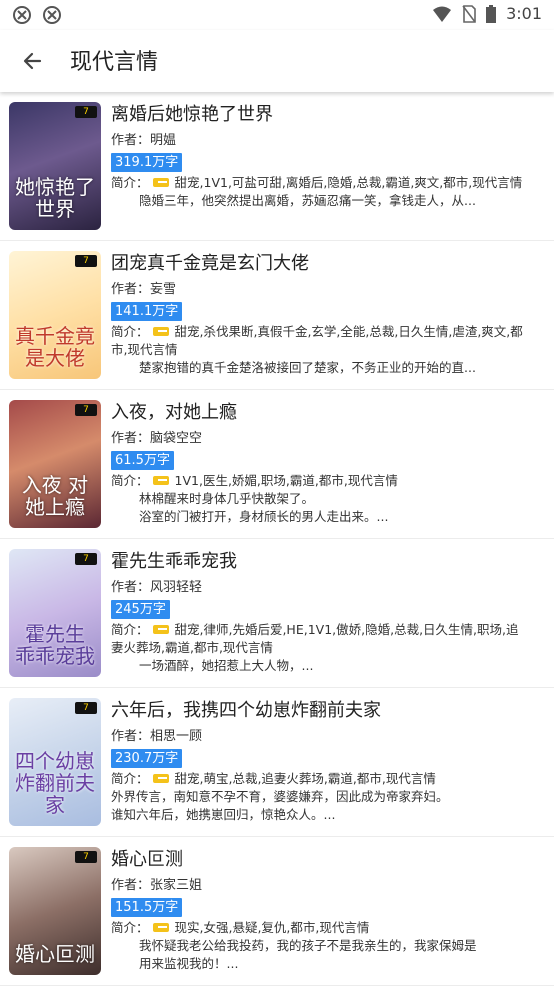 This screenshot has width=554, height=986. Describe the element at coordinates (33, 61) in the screenshot. I see `back-arrow-icon` at that location.